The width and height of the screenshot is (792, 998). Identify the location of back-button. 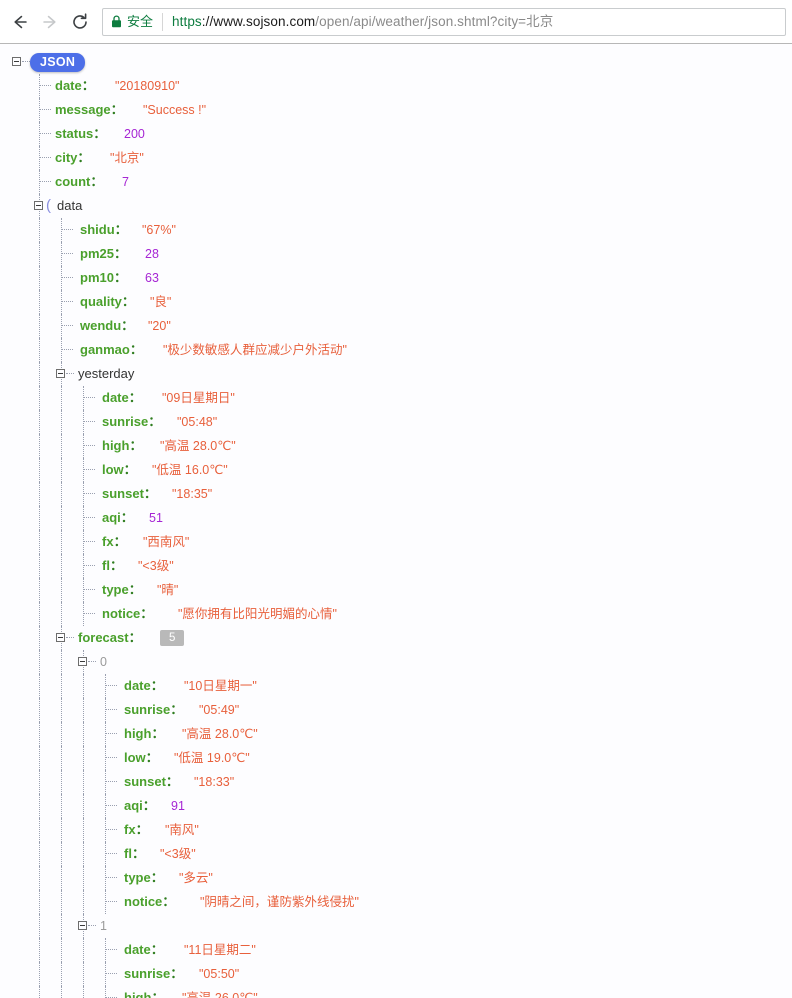
(20, 22).